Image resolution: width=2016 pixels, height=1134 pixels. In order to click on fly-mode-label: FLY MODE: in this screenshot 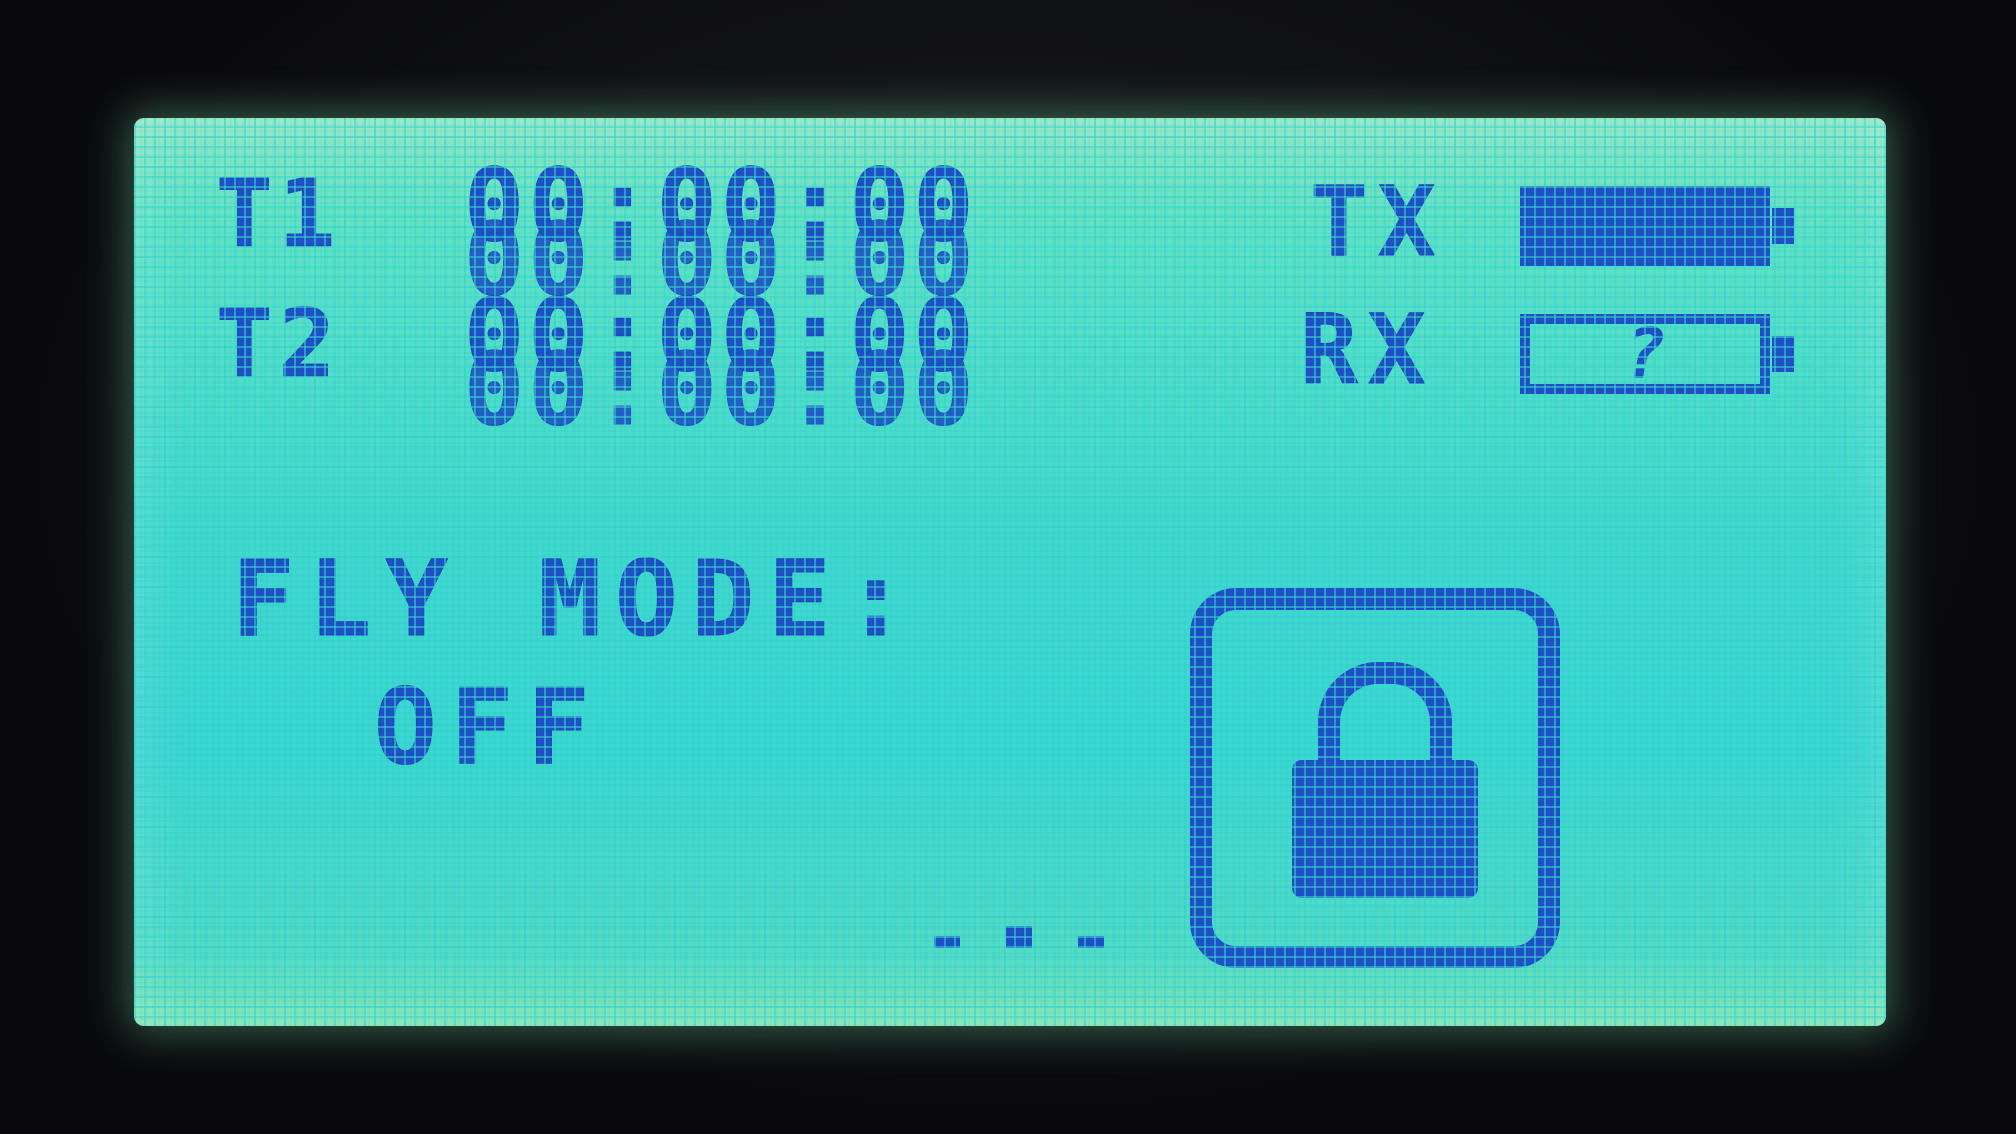, I will do `click(577, 599)`.